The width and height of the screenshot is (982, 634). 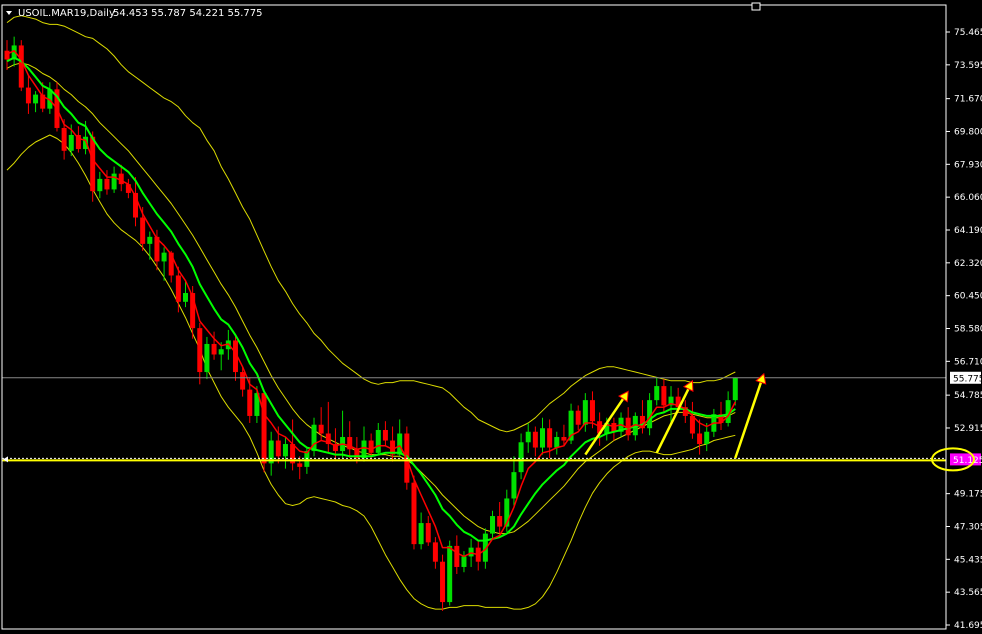 I want to click on y-tick-label: 75.465, so click(x=968, y=33).